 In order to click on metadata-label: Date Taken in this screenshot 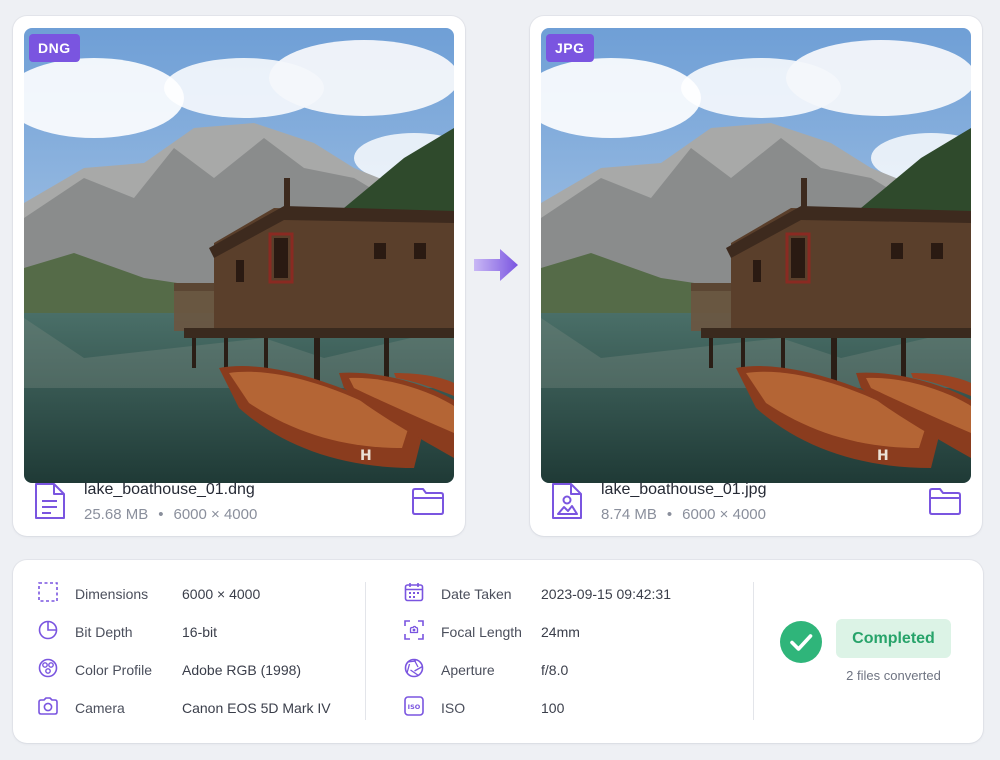, I will do `click(476, 594)`.